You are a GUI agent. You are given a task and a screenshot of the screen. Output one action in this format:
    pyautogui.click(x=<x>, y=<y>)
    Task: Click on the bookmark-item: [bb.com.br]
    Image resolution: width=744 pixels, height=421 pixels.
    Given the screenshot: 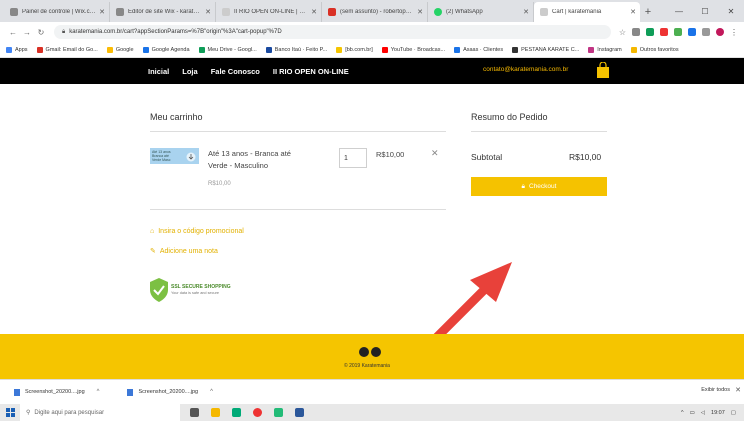 What is the action you would take?
    pyautogui.click(x=354, y=49)
    